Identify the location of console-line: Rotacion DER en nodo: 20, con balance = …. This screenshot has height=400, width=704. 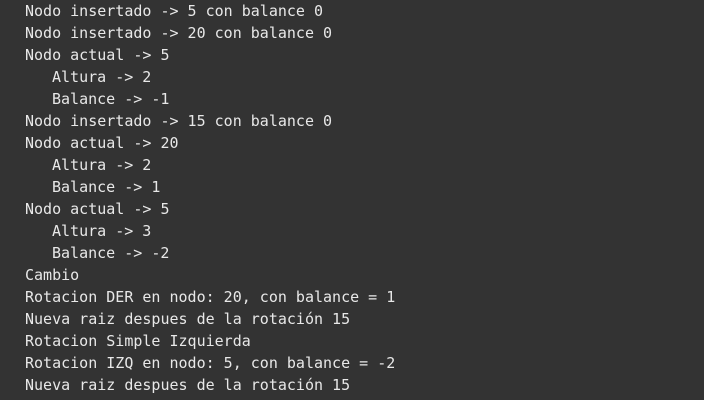
(210, 297).